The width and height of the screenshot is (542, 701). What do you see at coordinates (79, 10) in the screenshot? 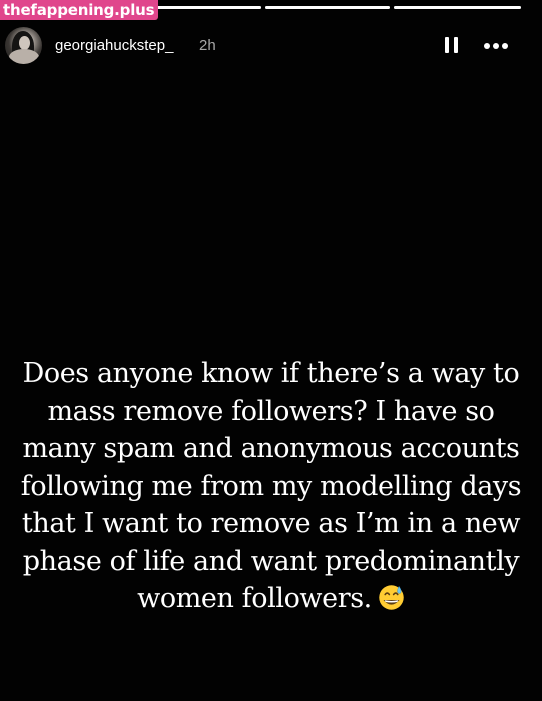
I see `watermark-label: thefappening.plus` at bounding box center [79, 10].